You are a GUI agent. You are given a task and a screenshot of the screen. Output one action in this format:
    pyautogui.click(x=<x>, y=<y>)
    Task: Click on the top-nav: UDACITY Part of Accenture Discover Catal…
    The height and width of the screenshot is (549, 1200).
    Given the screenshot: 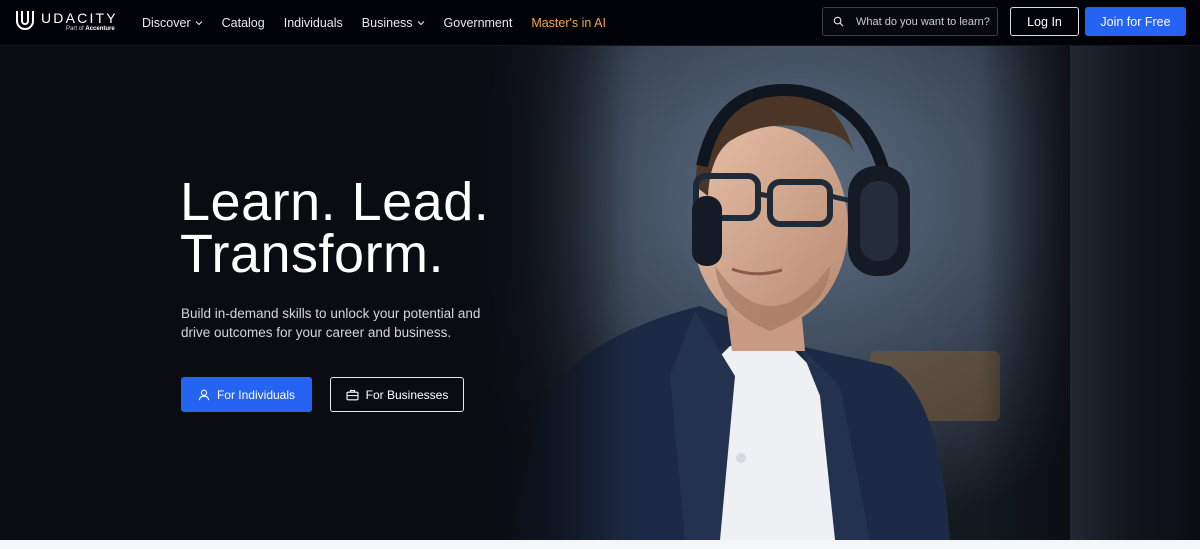 What is the action you would take?
    pyautogui.click(x=600, y=23)
    